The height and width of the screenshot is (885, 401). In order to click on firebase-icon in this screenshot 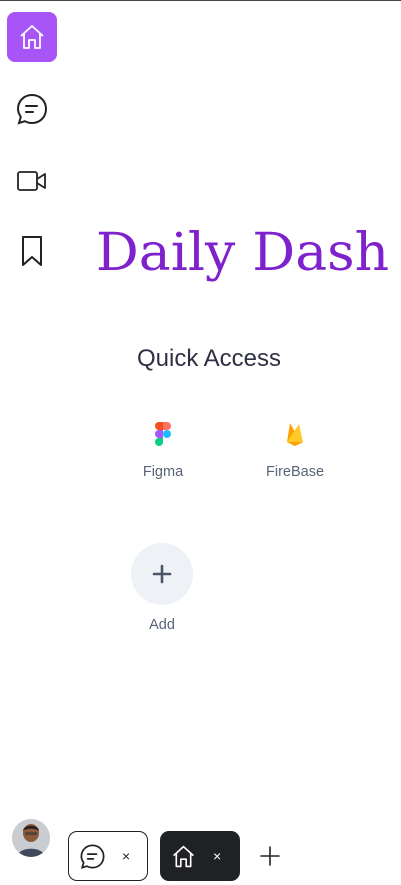, I will do `click(295, 434)`.